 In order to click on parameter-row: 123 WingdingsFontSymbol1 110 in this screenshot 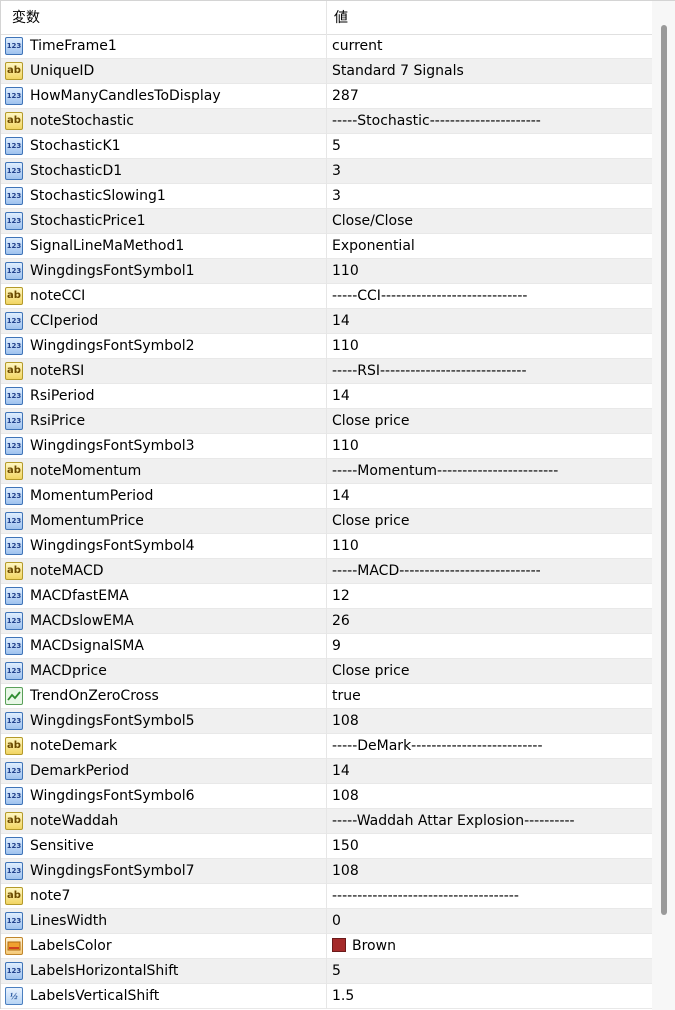, I will do `click(326, 271)`.